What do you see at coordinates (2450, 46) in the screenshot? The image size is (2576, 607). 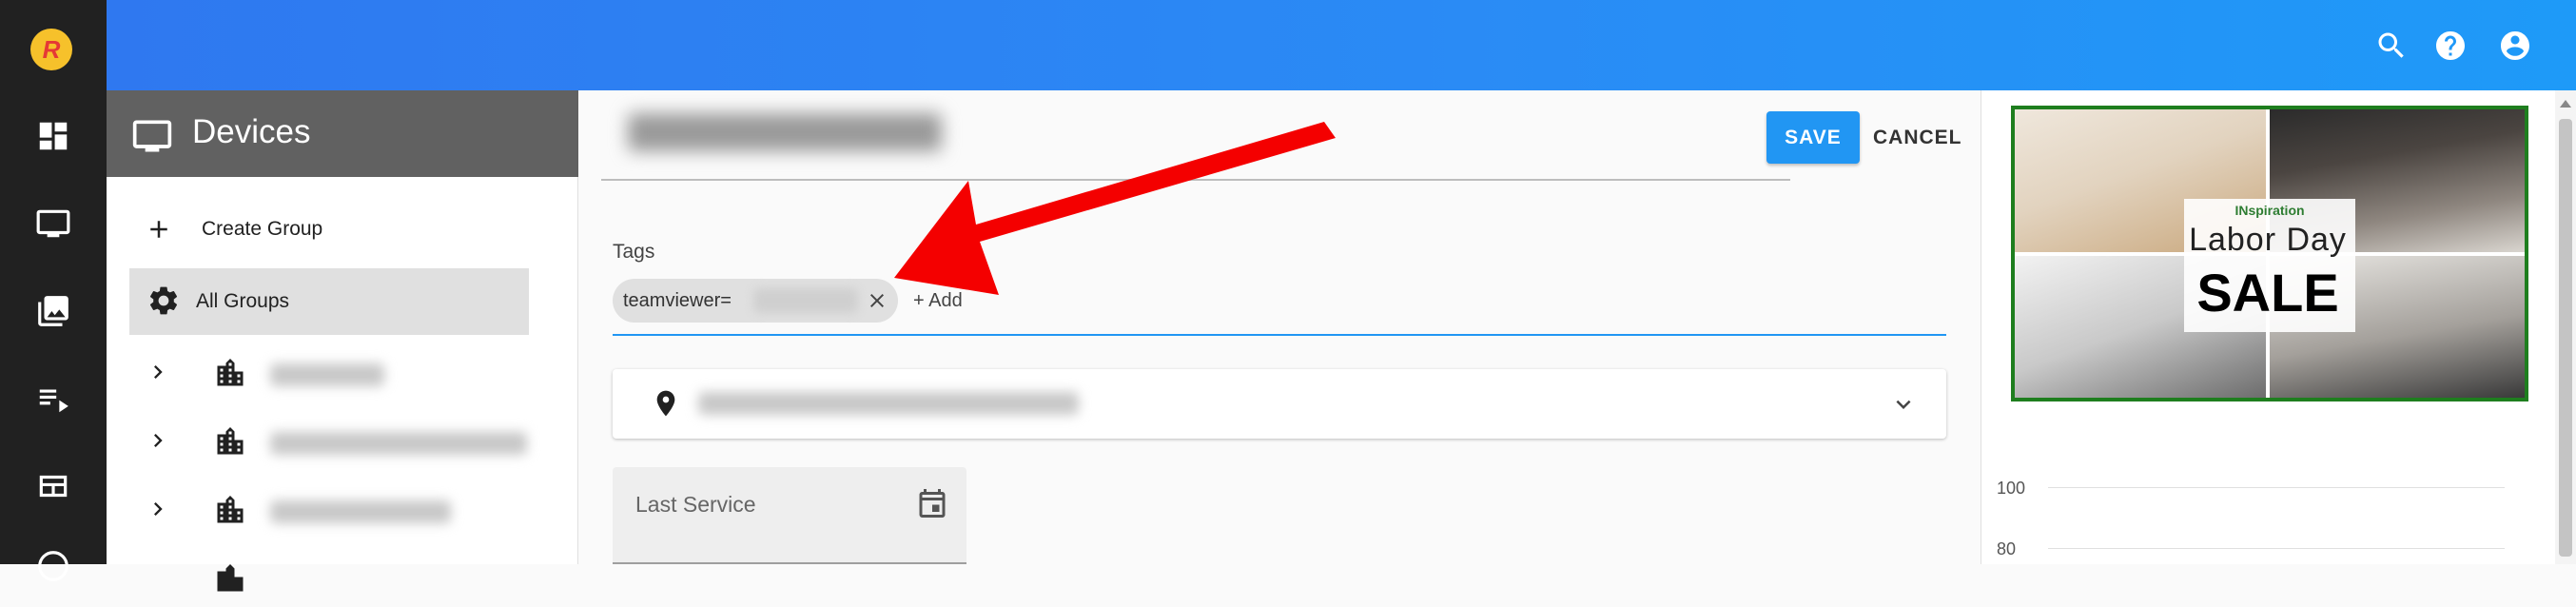 I see `help-icon` at bounding box center [2450, 46].